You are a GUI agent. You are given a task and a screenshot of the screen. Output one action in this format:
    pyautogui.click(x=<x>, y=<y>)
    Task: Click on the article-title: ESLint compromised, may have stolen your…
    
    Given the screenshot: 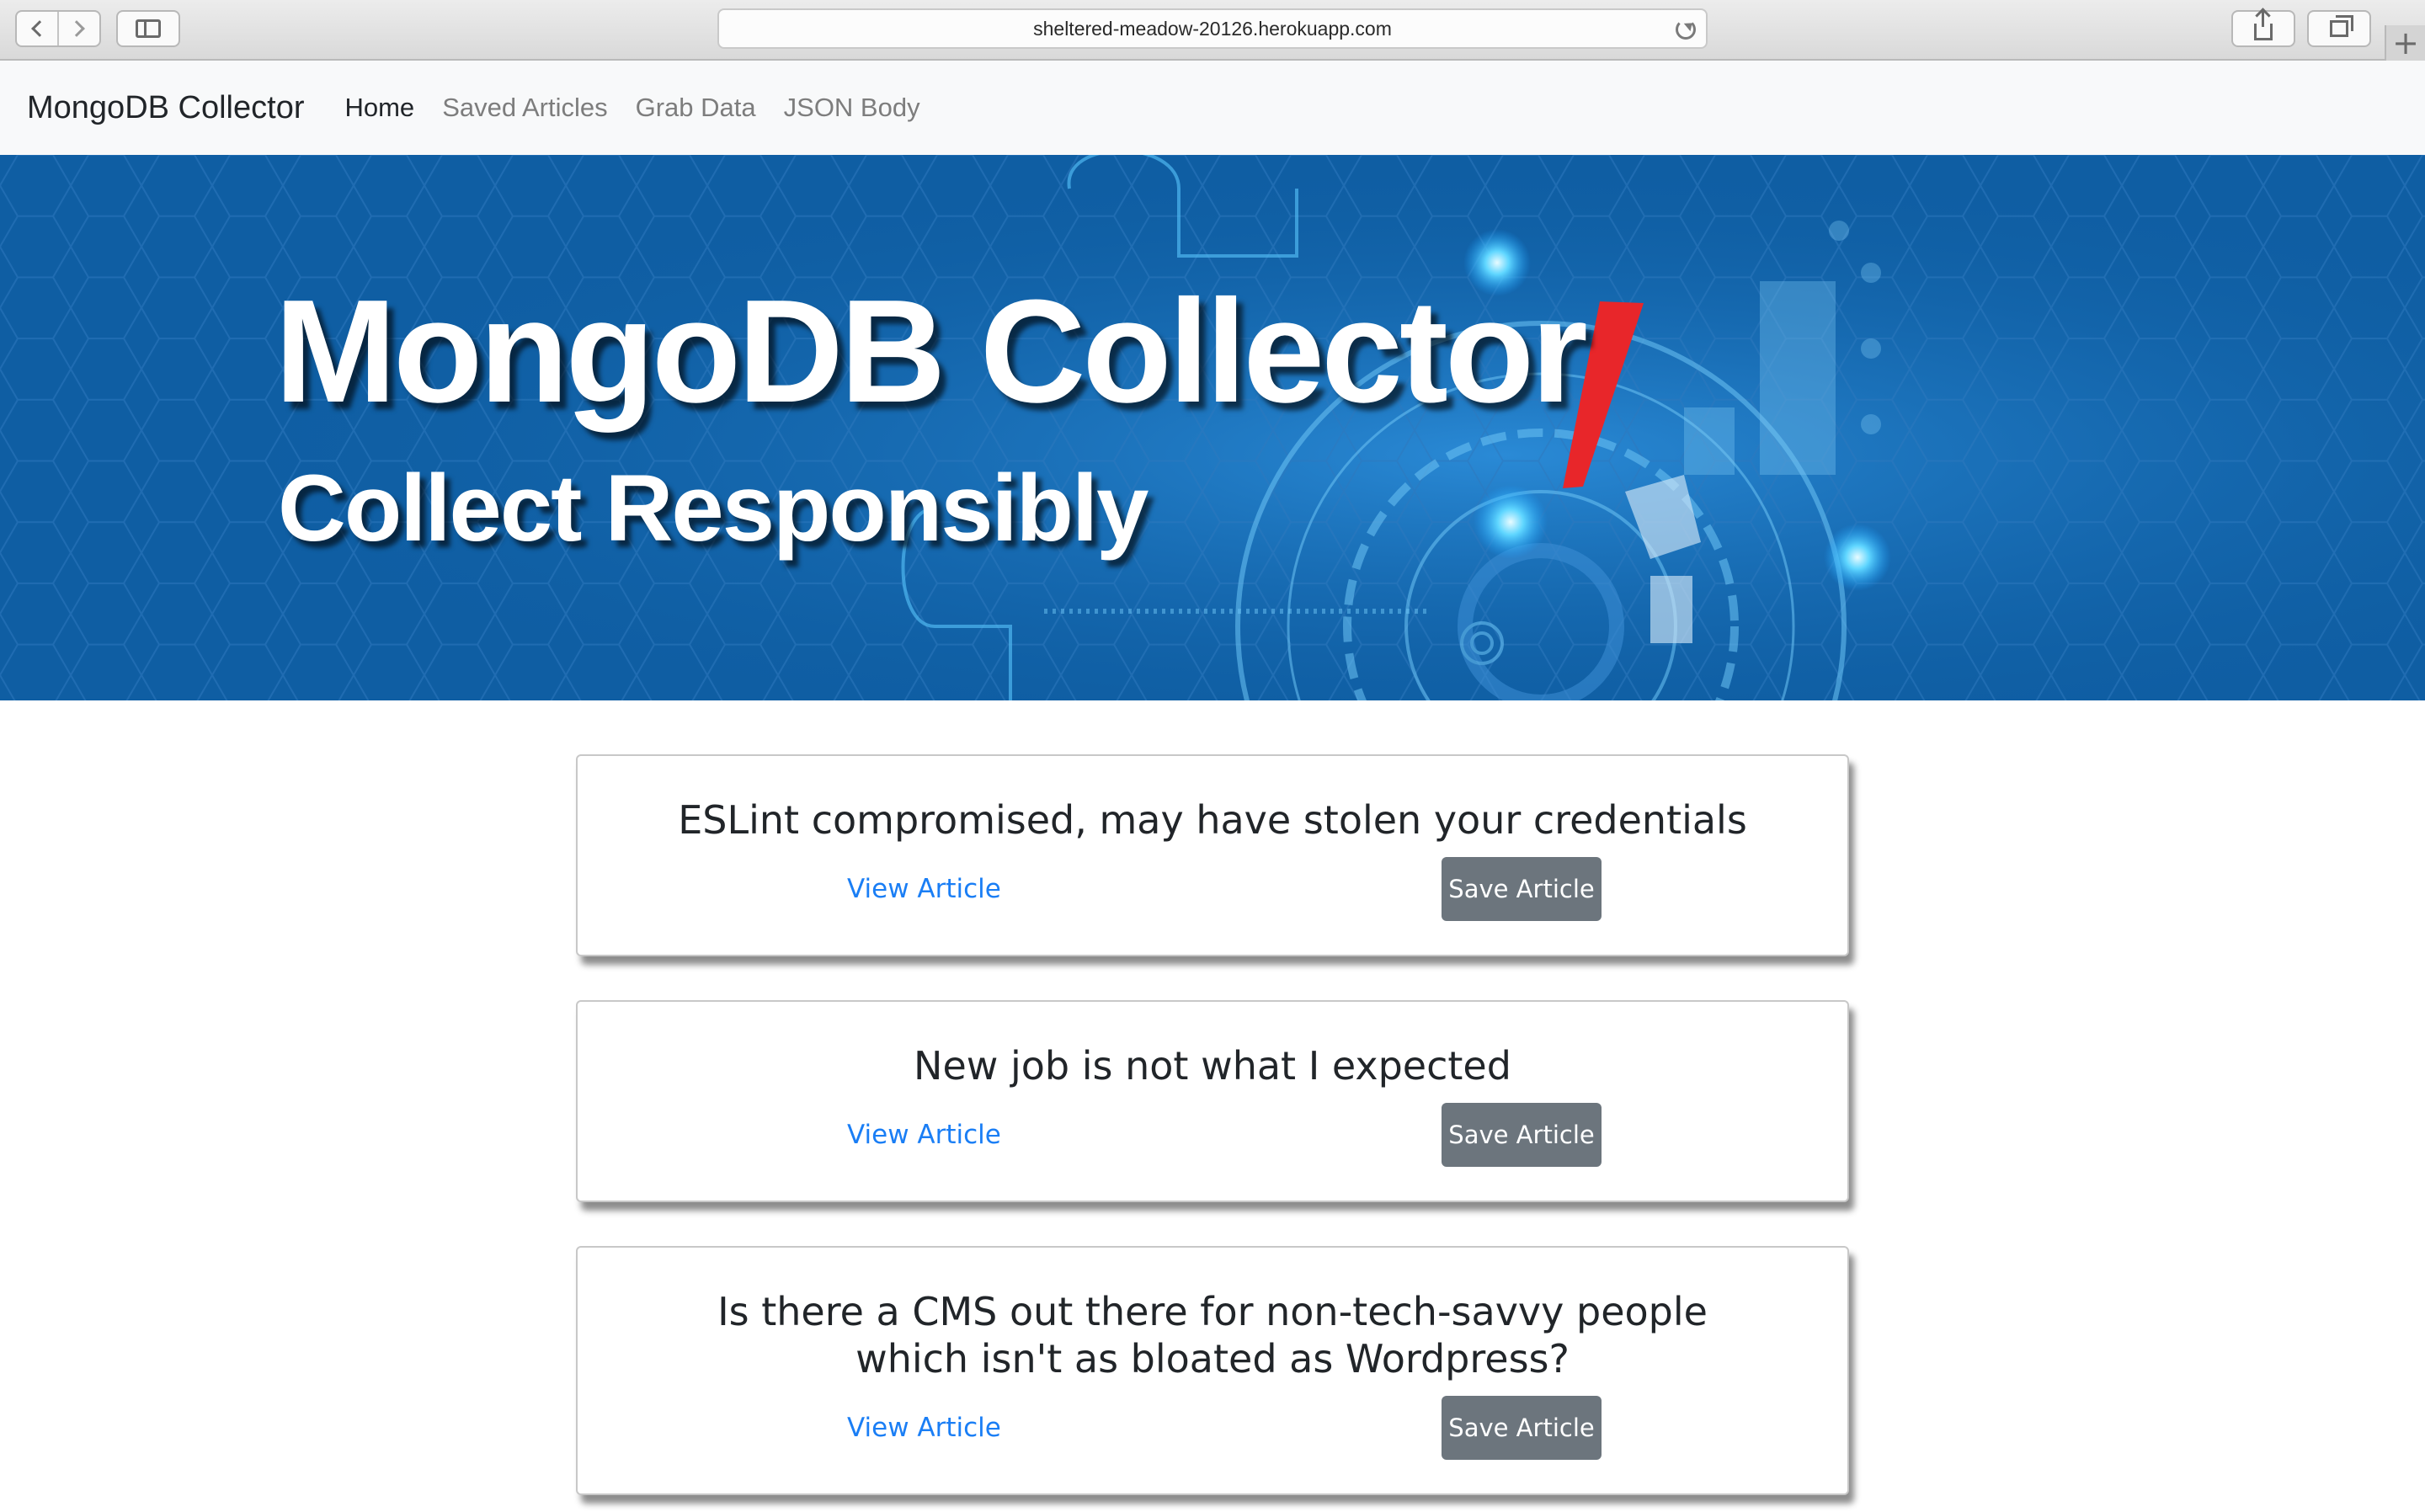 What is the action you would take?
    pyautogui.click(x=1212, y=820)
    